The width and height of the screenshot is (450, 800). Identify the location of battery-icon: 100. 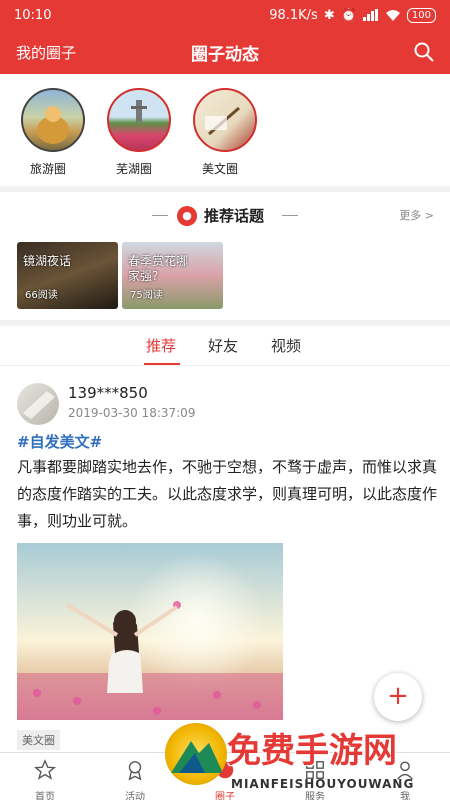
(421, 15).